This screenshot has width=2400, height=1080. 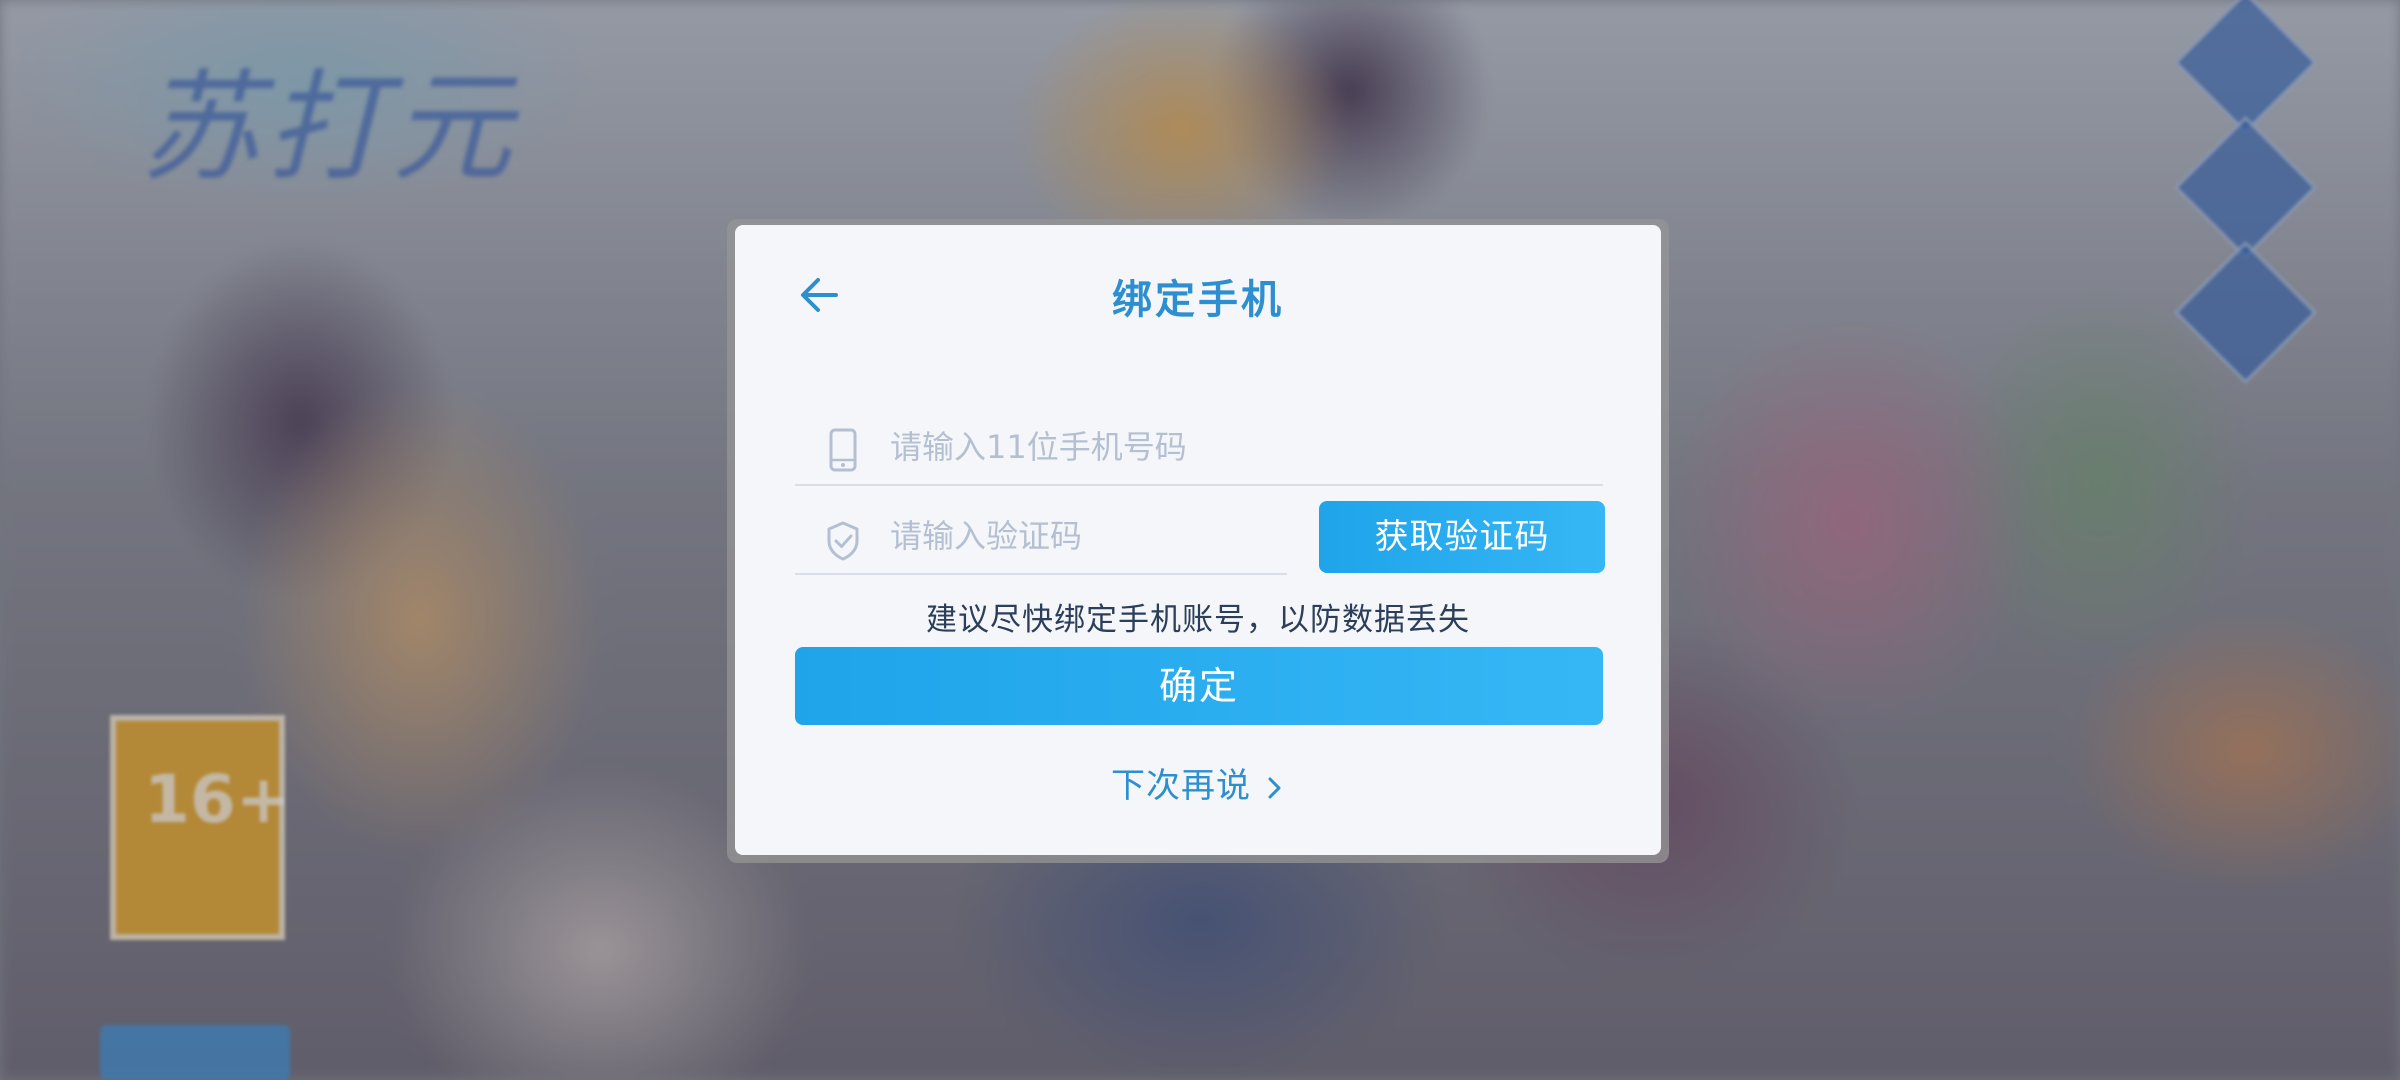 What do you see at coordinates (1230, 447) in the screenshot?
I see `phone-number-input` at bounding box center [1230, 447].